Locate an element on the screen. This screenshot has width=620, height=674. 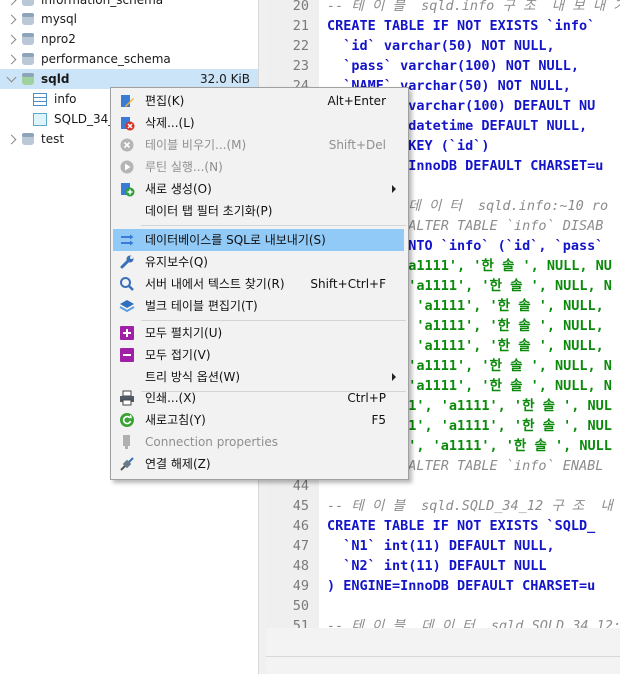
code-line: CREATE TABLE IF NOT EXISTS `info` is located at coordinates (461, 26).